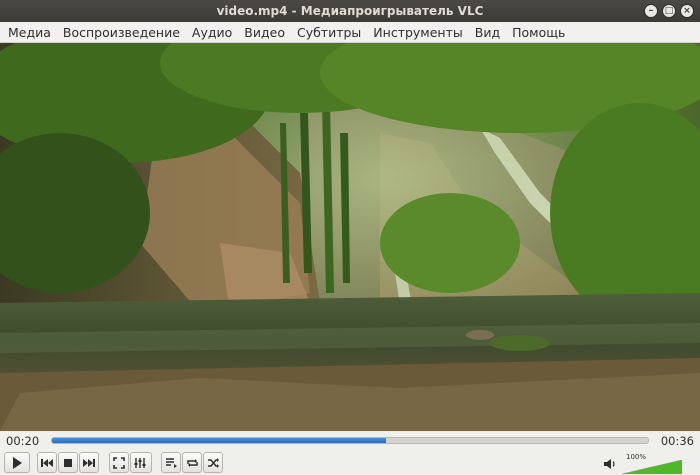 This screenshot has height=475, width=700. I want to click on maximize-button: □, so click(669, 11).